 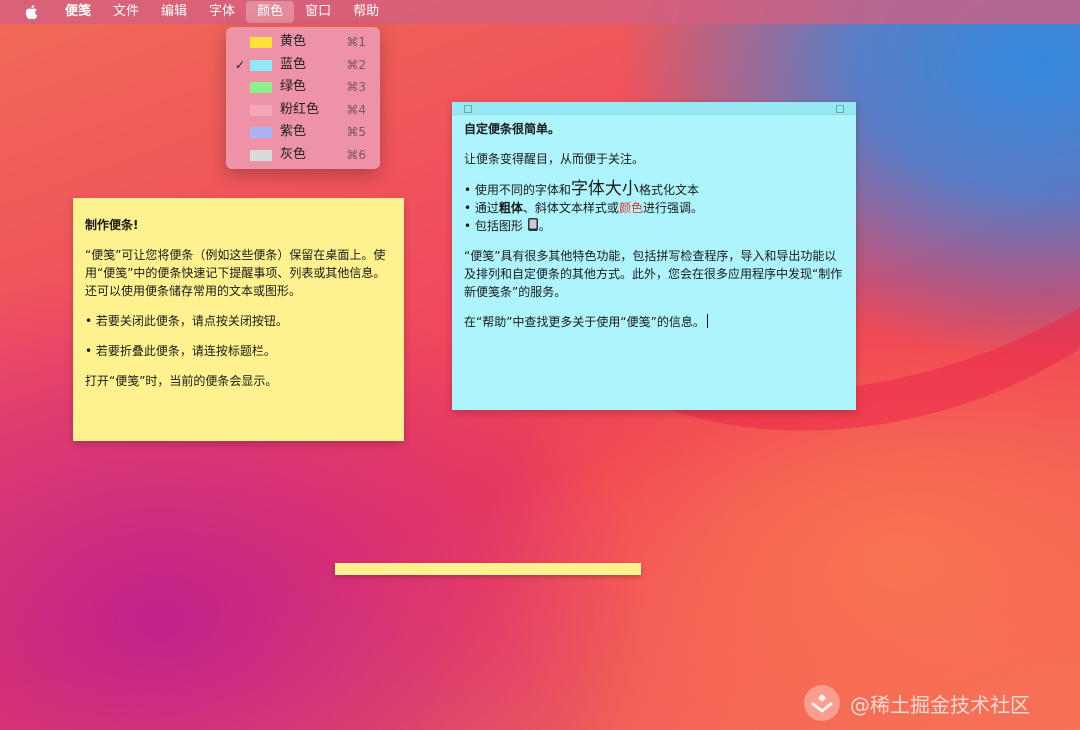 What do you see at coordinates (540, 12) in the screenshot?
I see `menu-bar: 便笺 文件 编辑 字体 颜色 窗口 帮助` at bounding box center [540, 12].